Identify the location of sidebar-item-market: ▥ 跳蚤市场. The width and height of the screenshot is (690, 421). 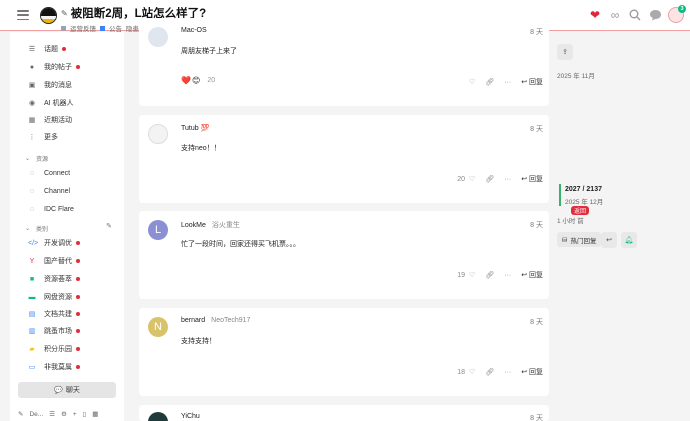
(54, 331).